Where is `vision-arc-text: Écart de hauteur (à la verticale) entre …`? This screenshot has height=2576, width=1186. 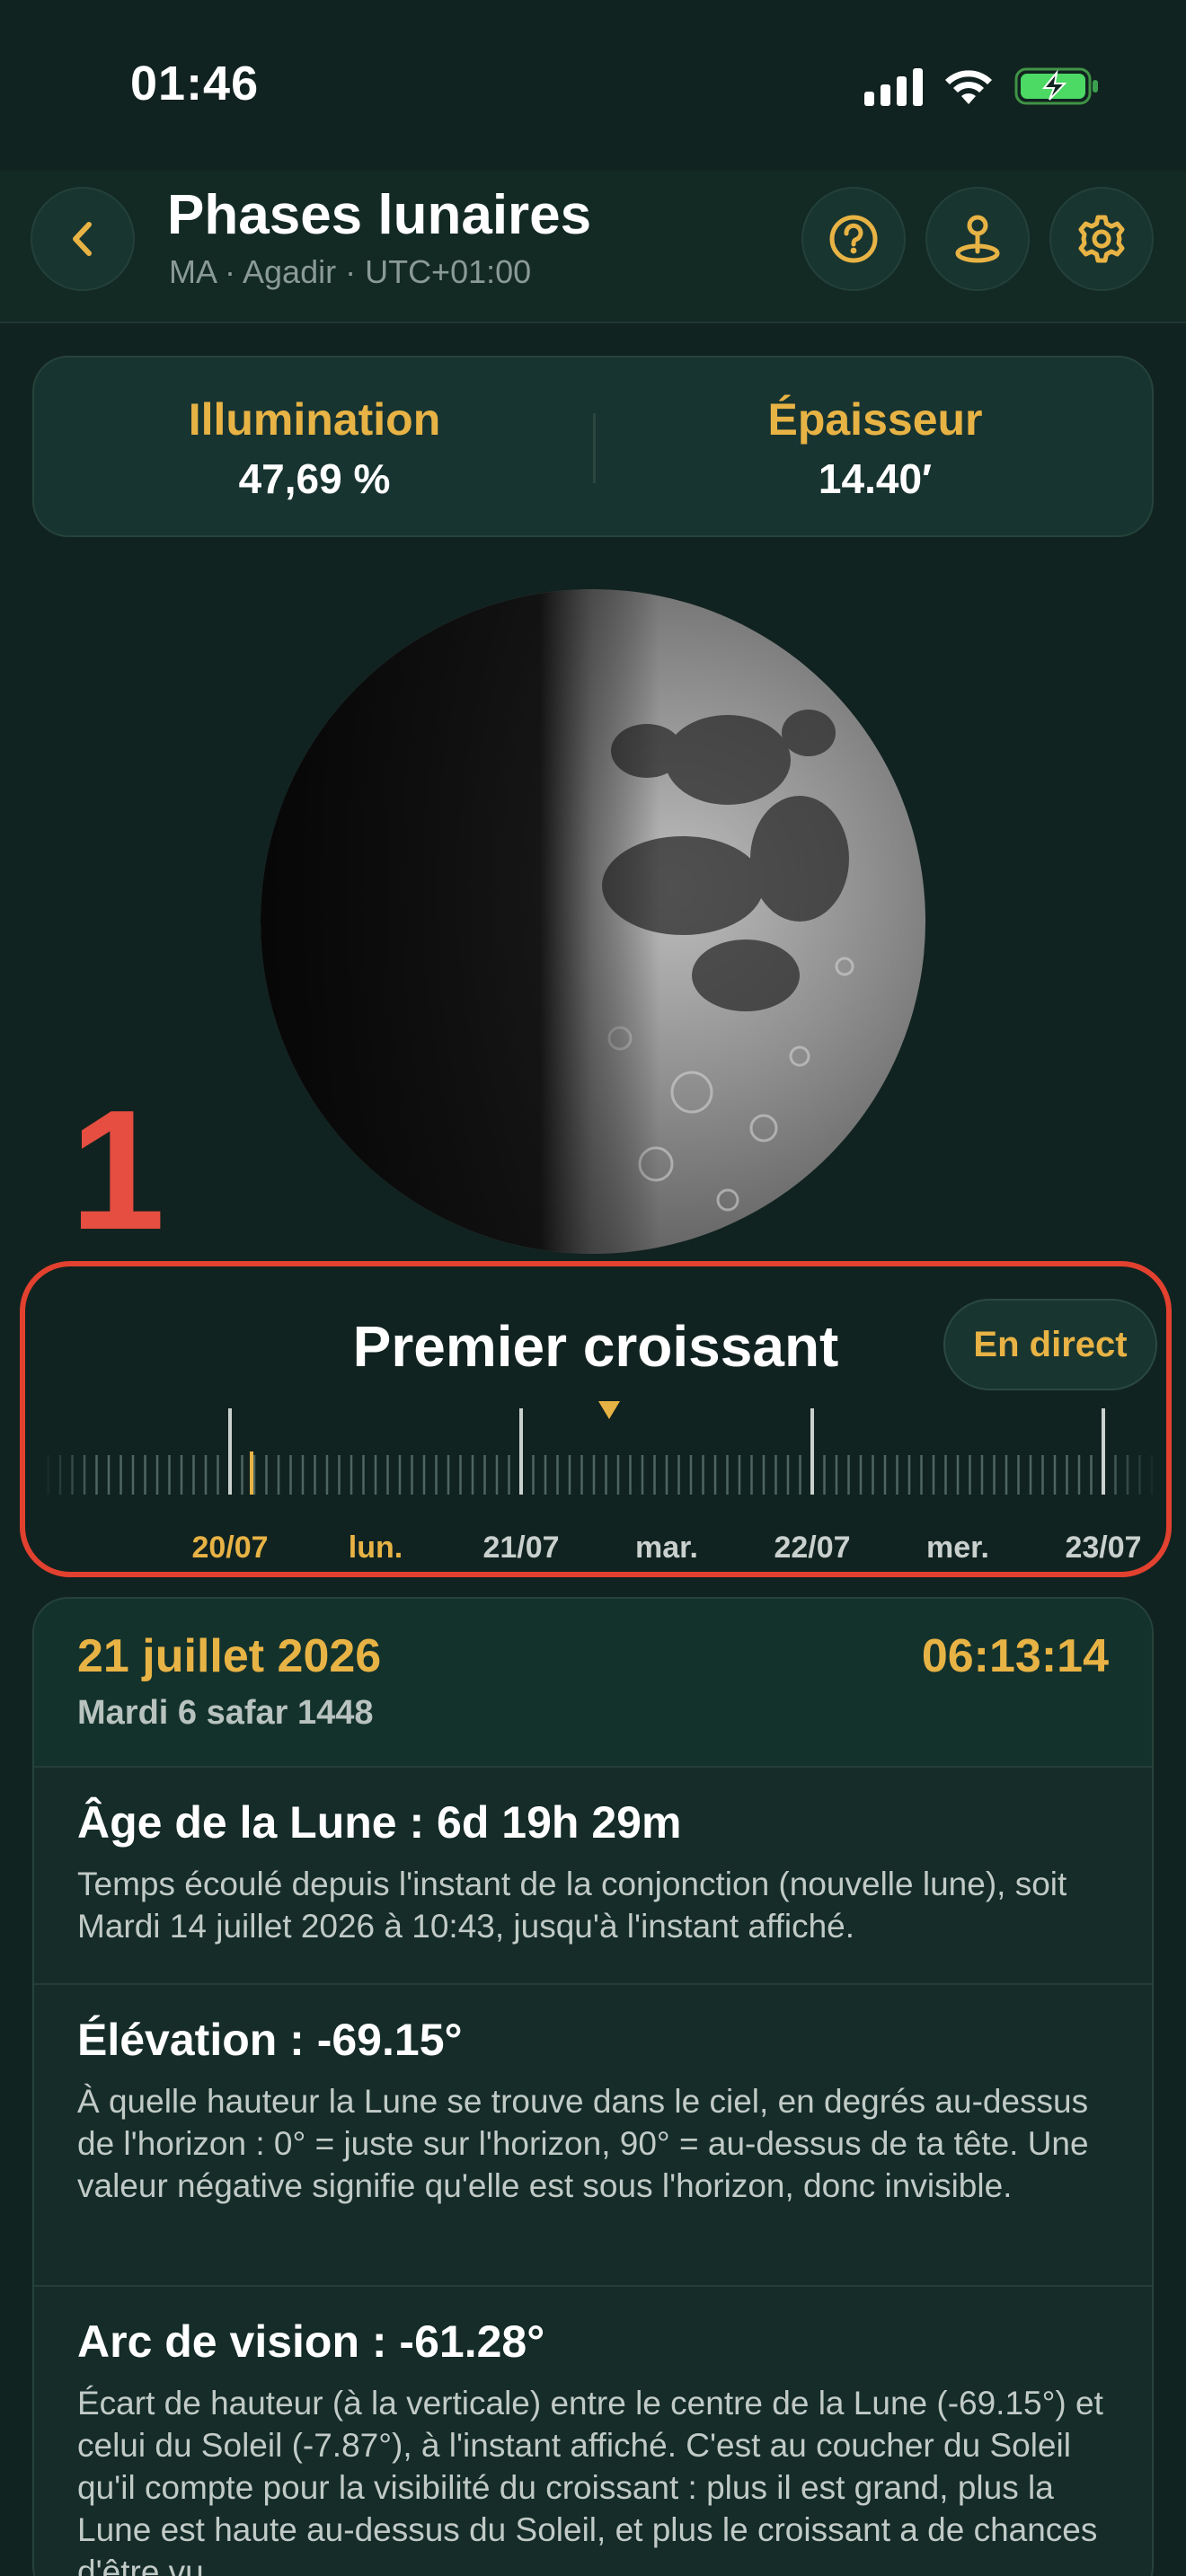 vision-arc-text: Écart de hauteur (à la verticale) entre … is located at coordinates (590, 2480).